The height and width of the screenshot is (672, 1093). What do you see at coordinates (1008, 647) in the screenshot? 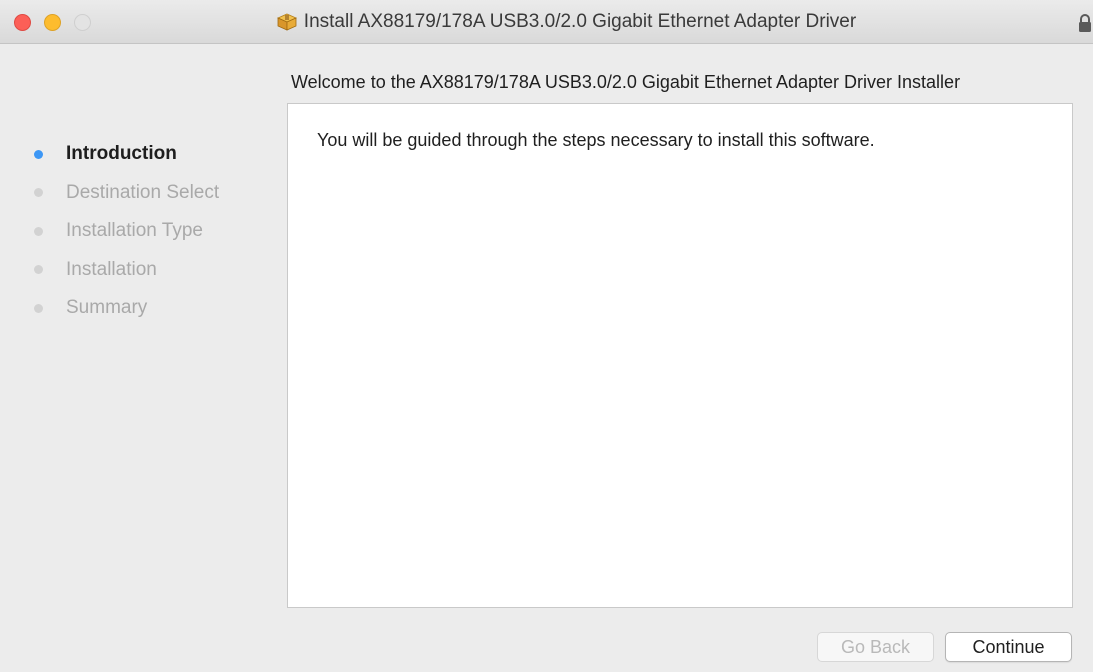
I see `continue-button: Continue` at bounding box center [1008, 647].